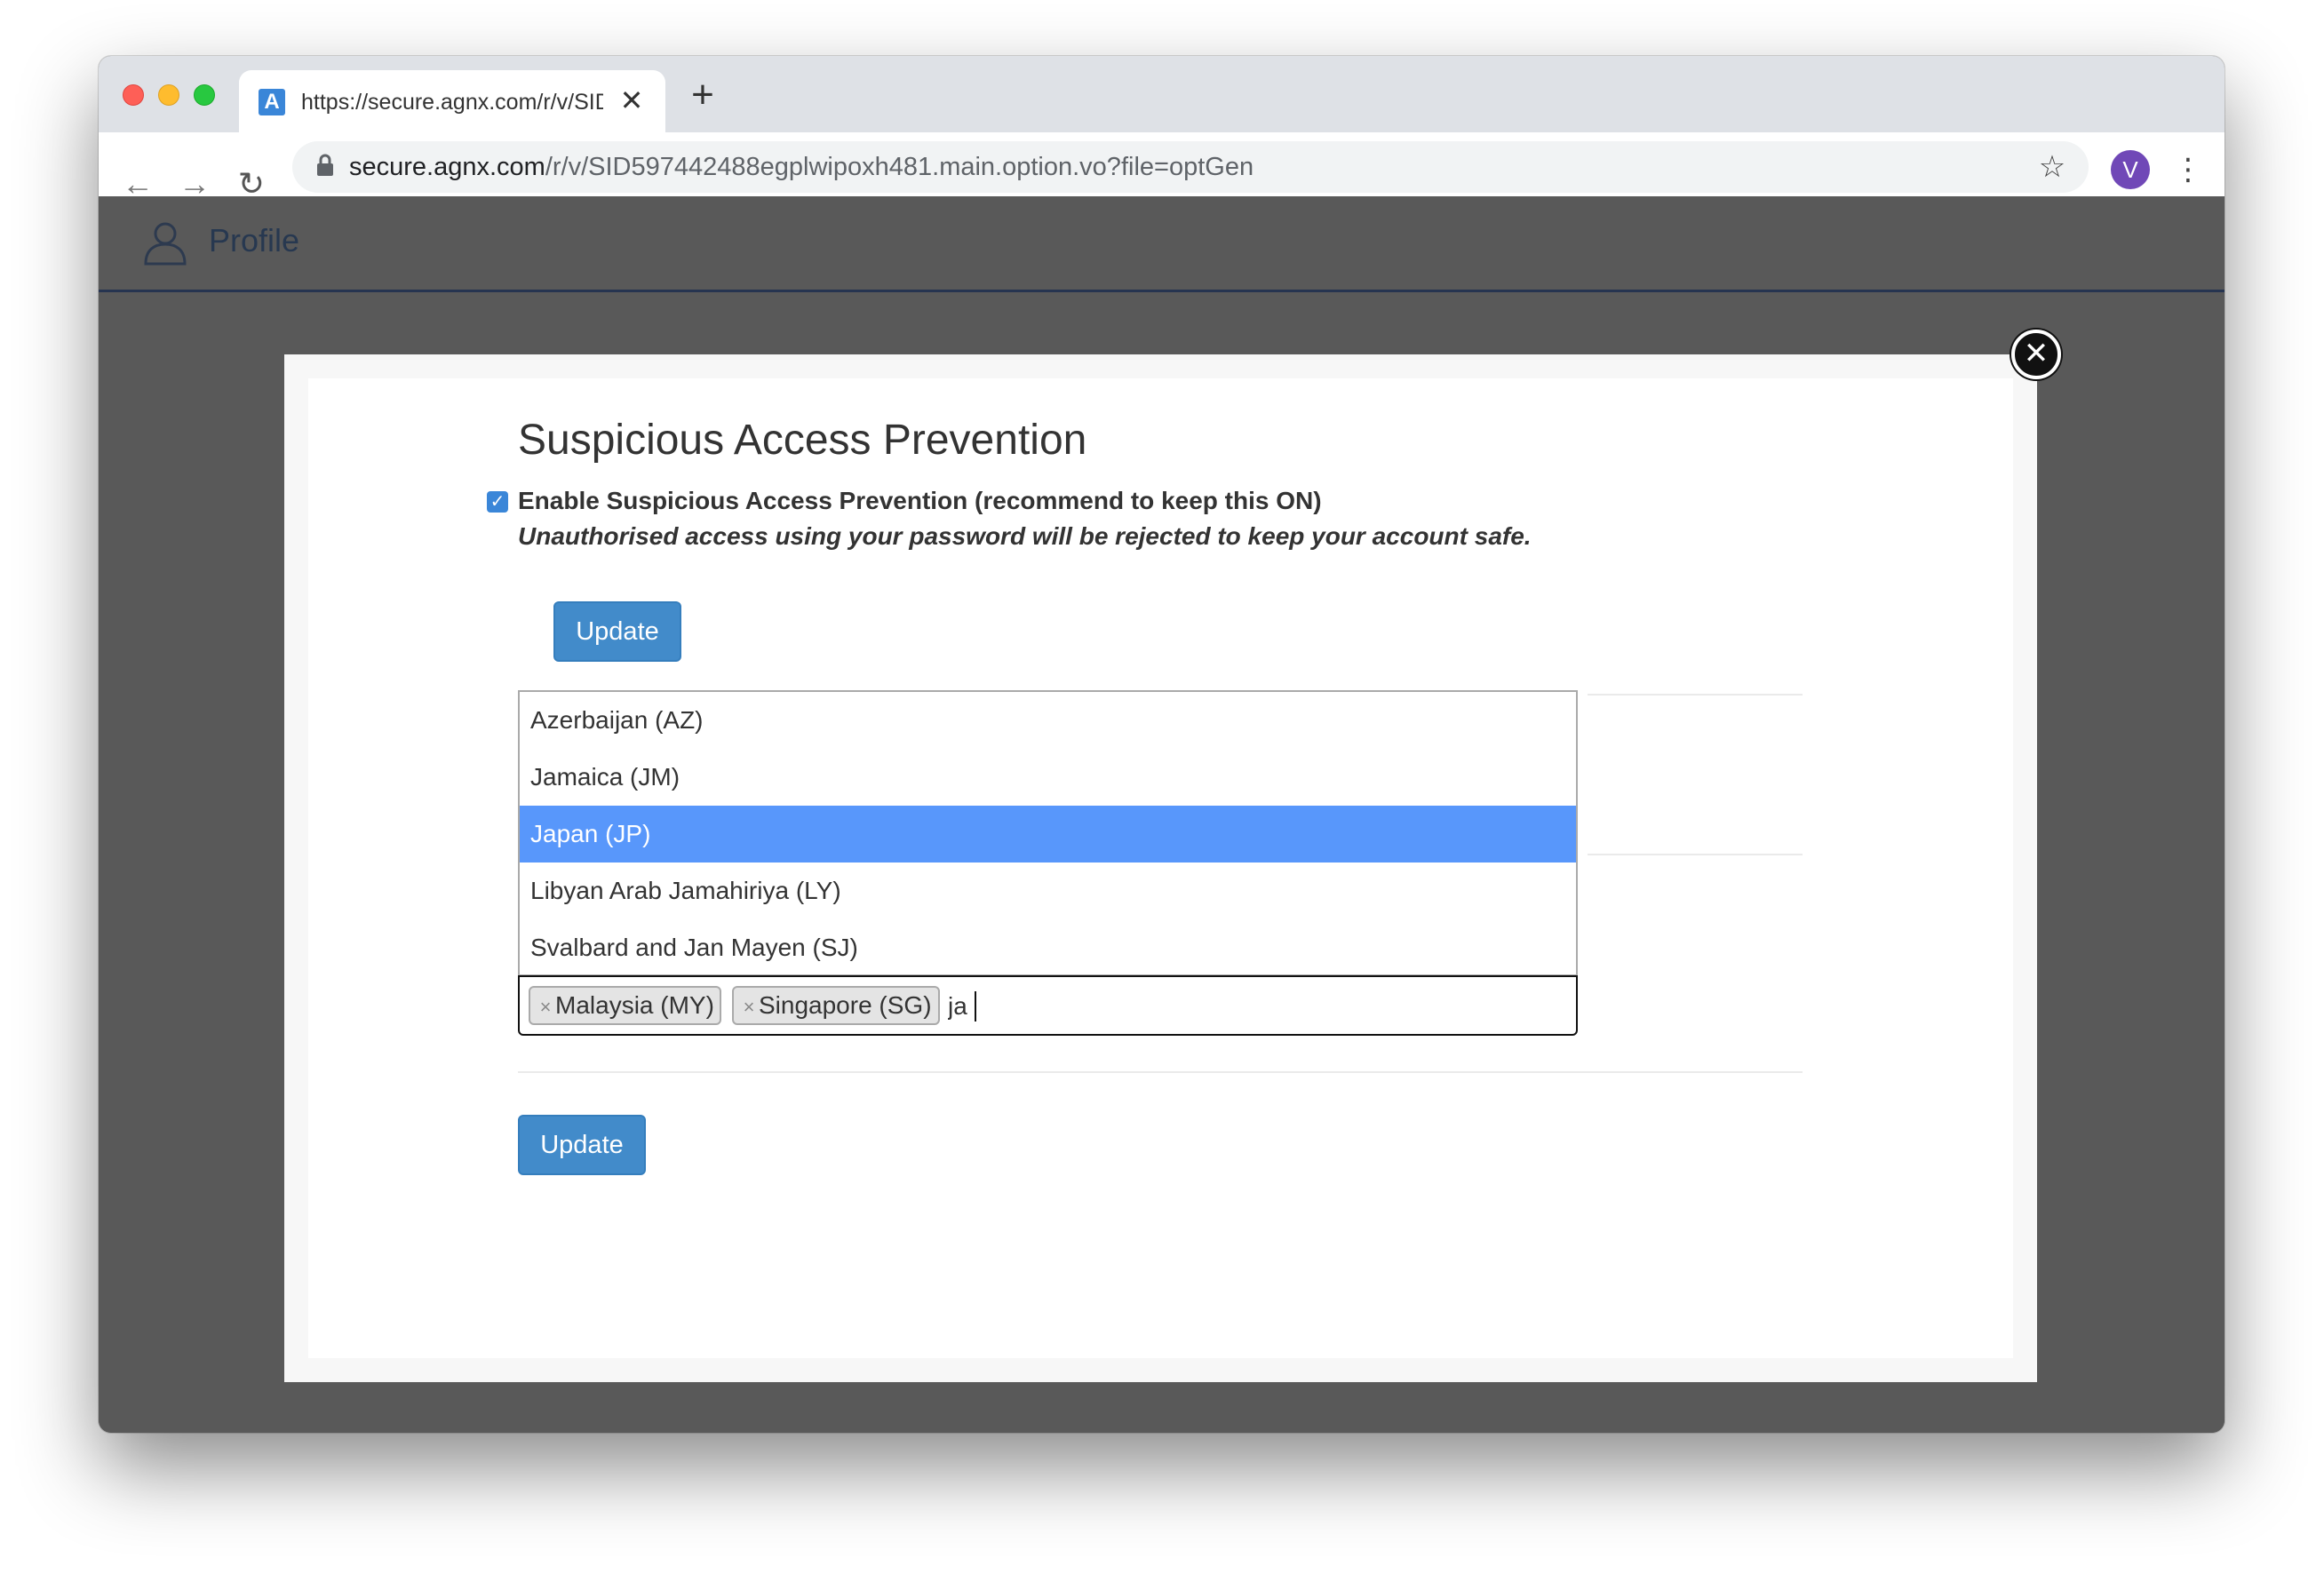  What do you see at coordinates (632, 100) in the screenshot?
I see `tab-close-icon: ✕` at bounding box center [632, 100].